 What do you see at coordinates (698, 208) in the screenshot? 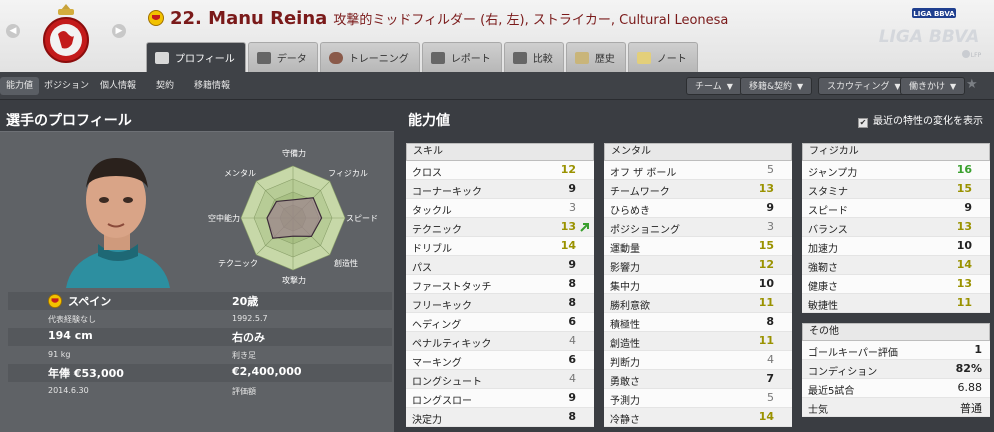
I see `attribute-row: ひらめき 9` at bounding box center [698, 208].